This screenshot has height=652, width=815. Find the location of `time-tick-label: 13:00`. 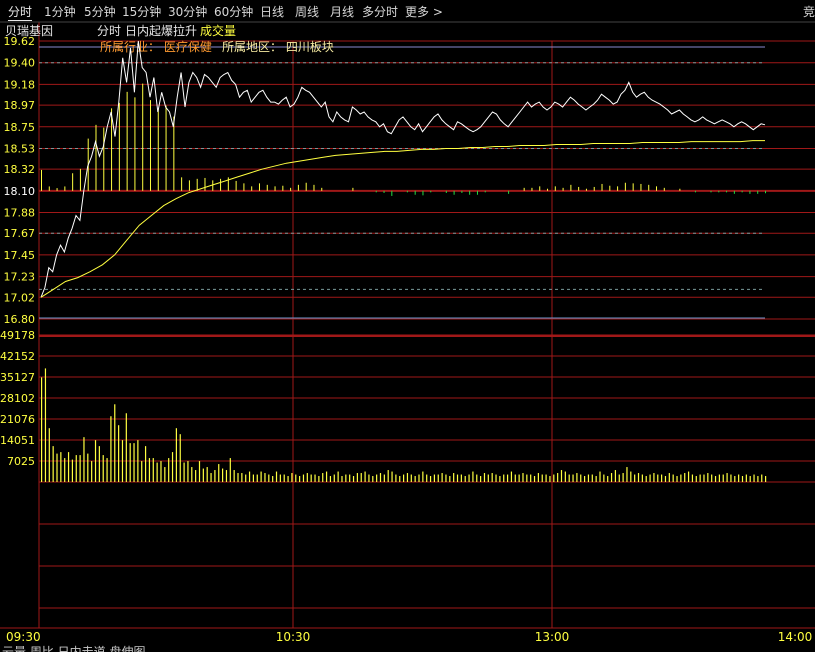

time-tick-label: 13:00 is located at coordinates (552, 637).